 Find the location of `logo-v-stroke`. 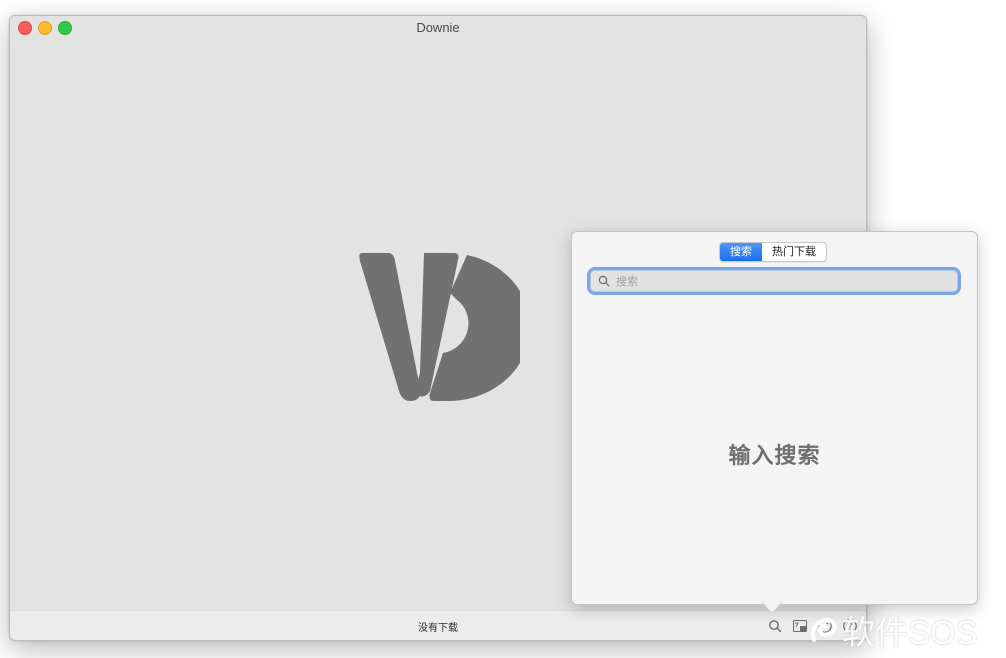

logo-v-stroke is located at coordinates (390, 327).